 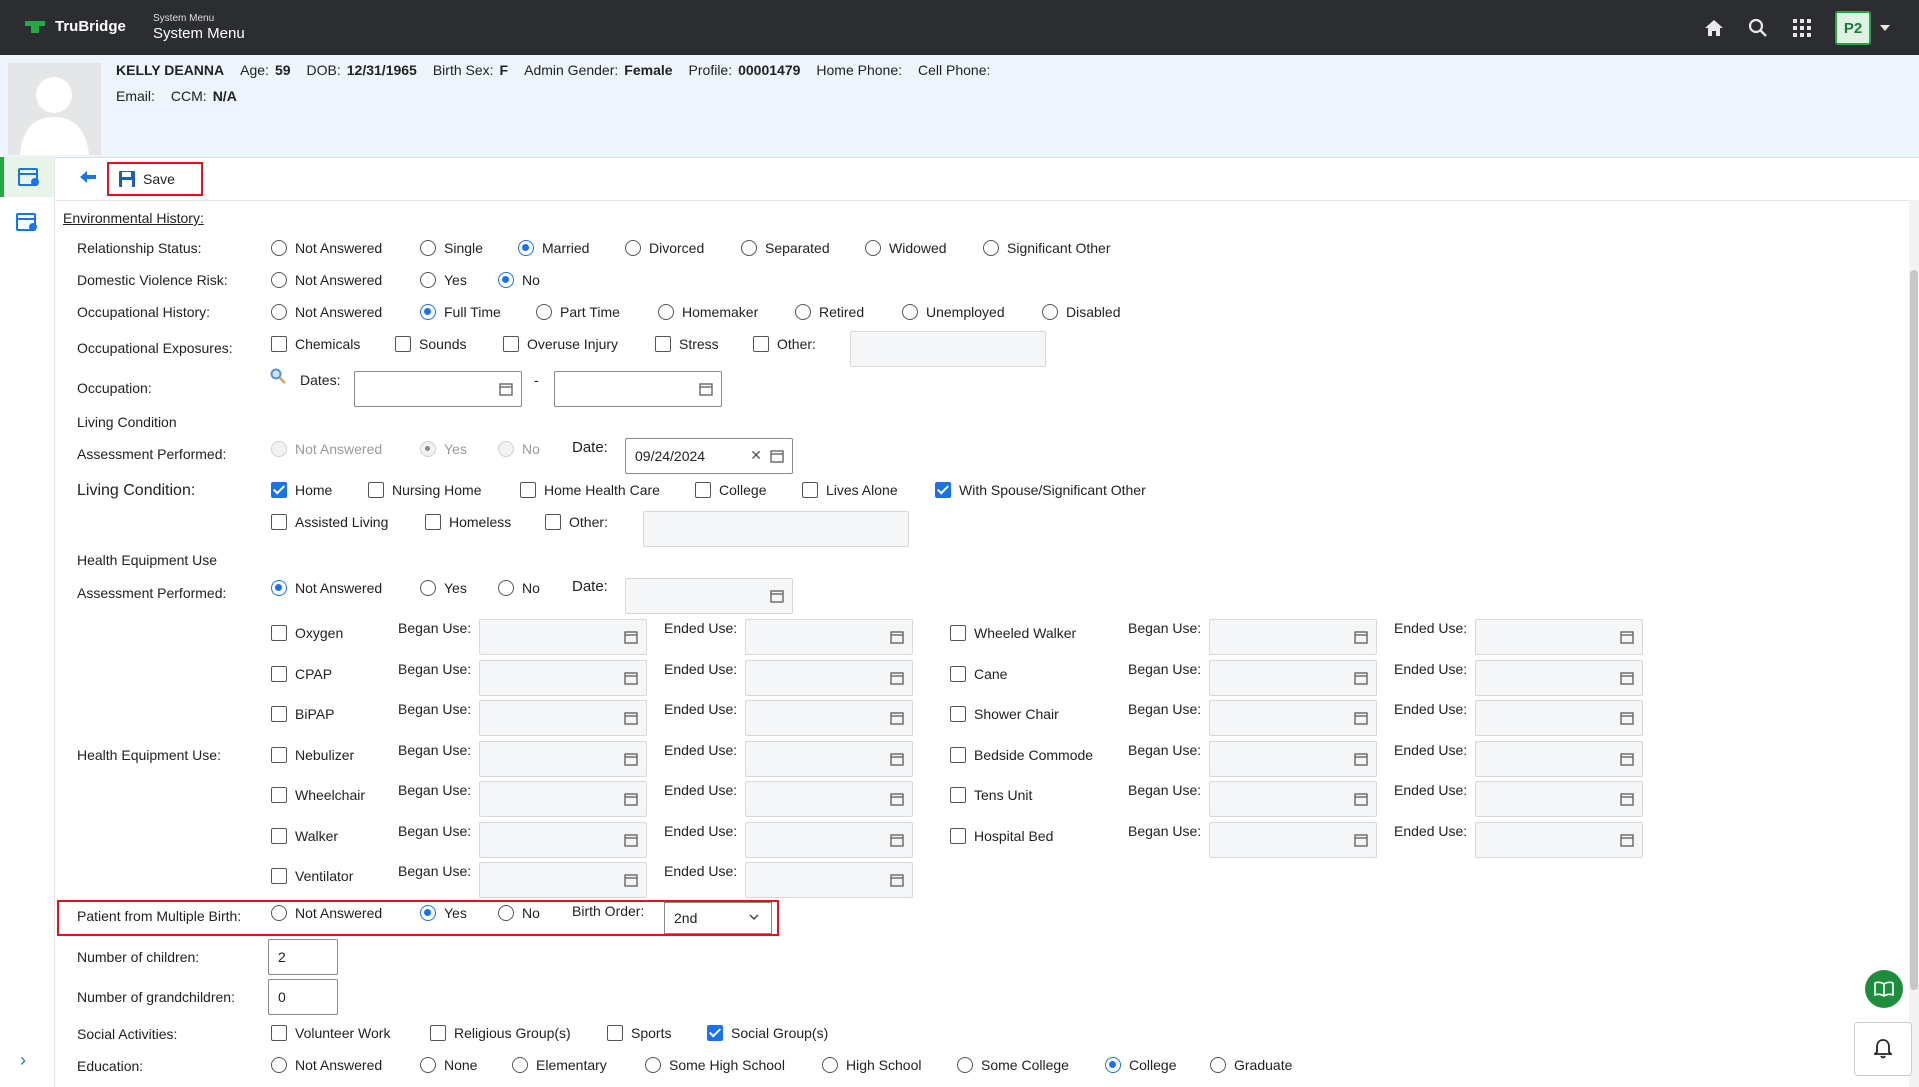 I want to click on relationship-widowed: Widowed, so click(x=906, y=248).